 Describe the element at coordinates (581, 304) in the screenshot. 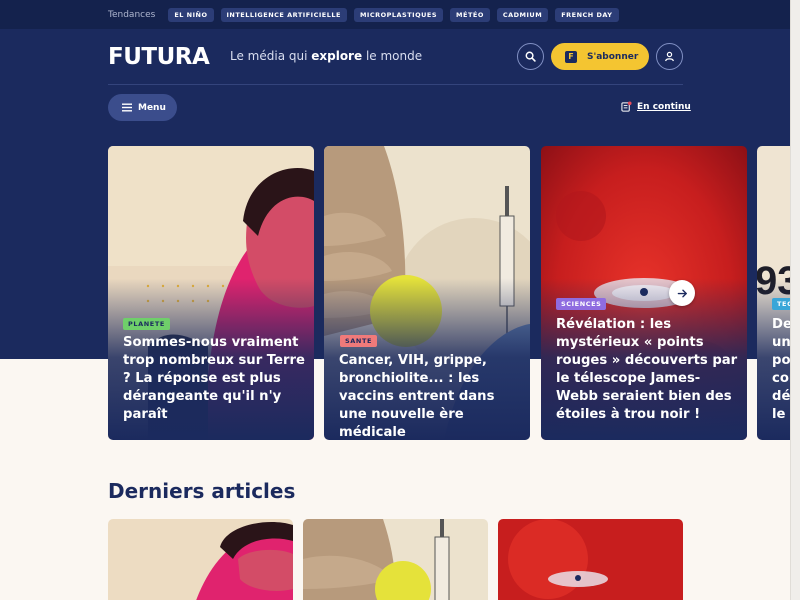

I see `category-tag: SCIENCES` at that location.